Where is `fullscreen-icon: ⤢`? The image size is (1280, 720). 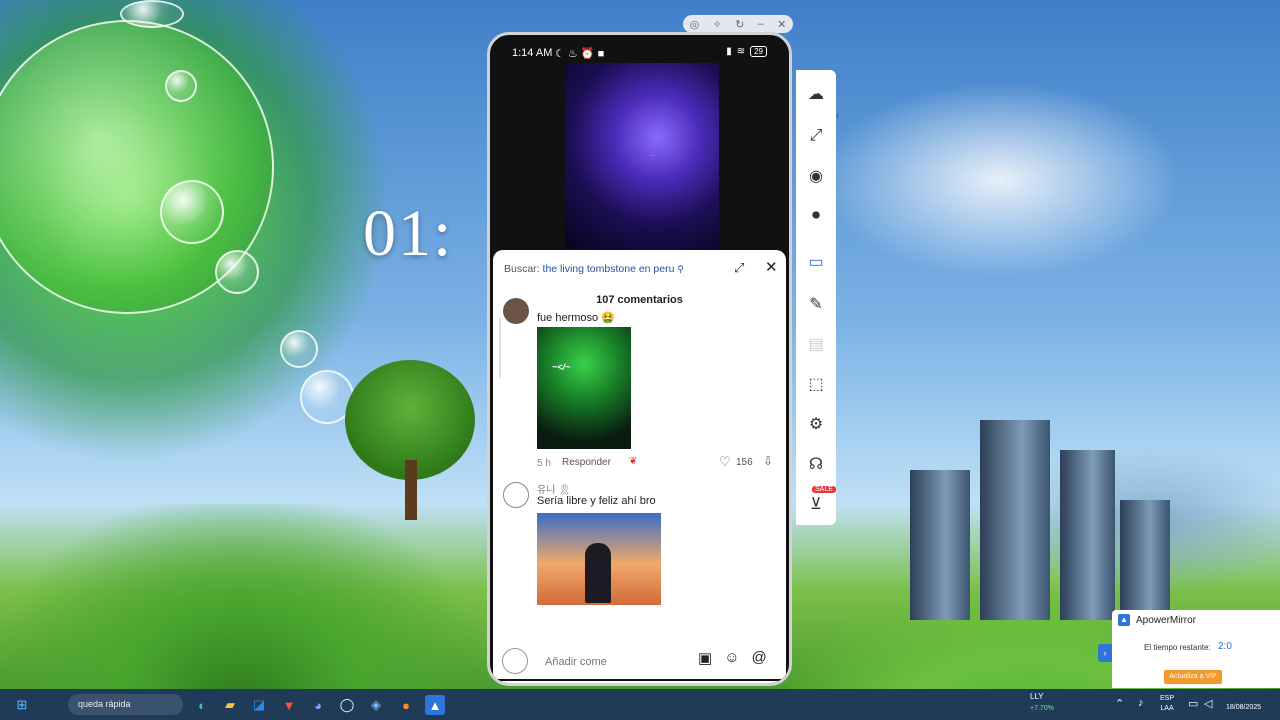
fullscreen-icon: ⤢ is located at coordinates (816, 136).